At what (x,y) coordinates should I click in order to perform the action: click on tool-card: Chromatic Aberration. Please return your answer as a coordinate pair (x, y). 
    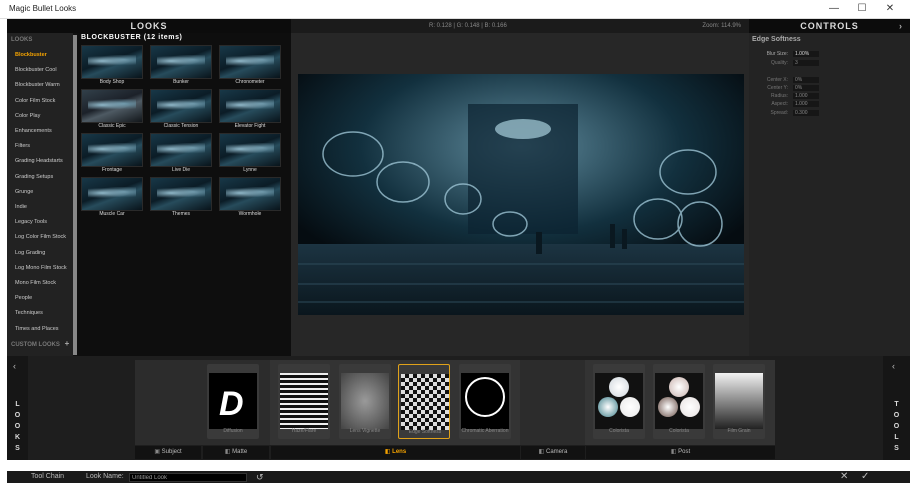
    Looking at the image, I should click on (485, 401).